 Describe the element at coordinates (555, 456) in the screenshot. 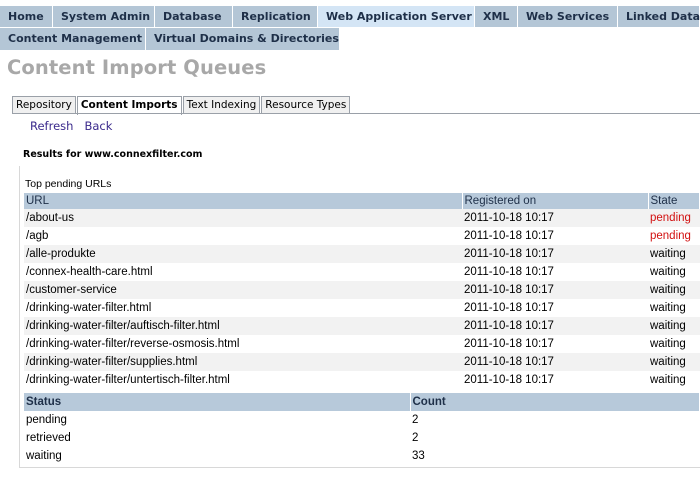

I see `count-cell: 33` at that location.